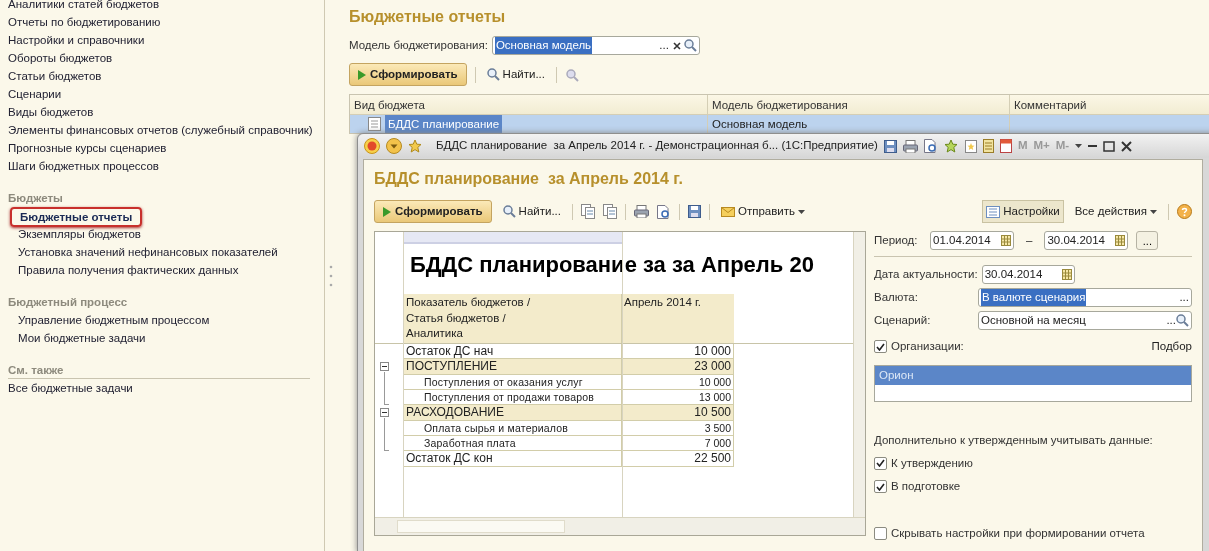 This screenshot has width=1209, height=551. I want to click on close-icon, so click(1127, 146).